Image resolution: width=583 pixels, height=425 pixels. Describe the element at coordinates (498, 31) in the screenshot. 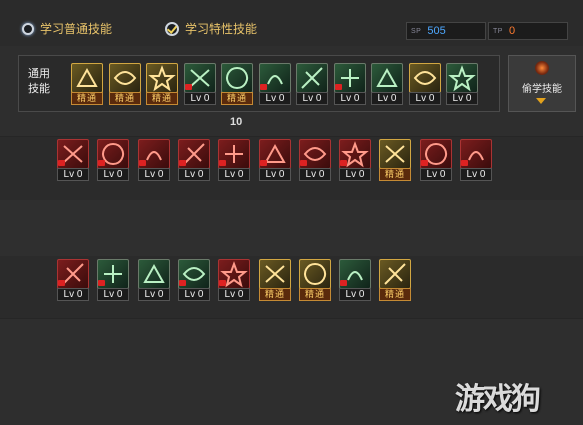

I see `tp-tag: TP` at that location.